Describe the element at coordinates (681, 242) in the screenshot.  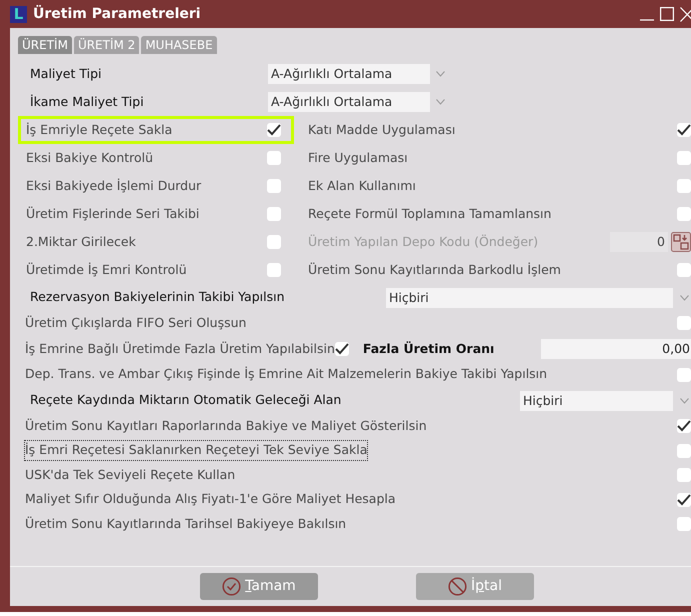
I see `lookup-button` at that location.